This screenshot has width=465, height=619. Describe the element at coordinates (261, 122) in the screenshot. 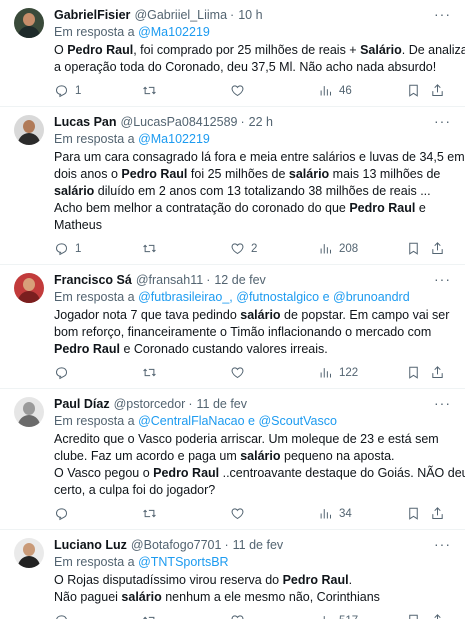

I see `tweet-time: 22 h` at that location.